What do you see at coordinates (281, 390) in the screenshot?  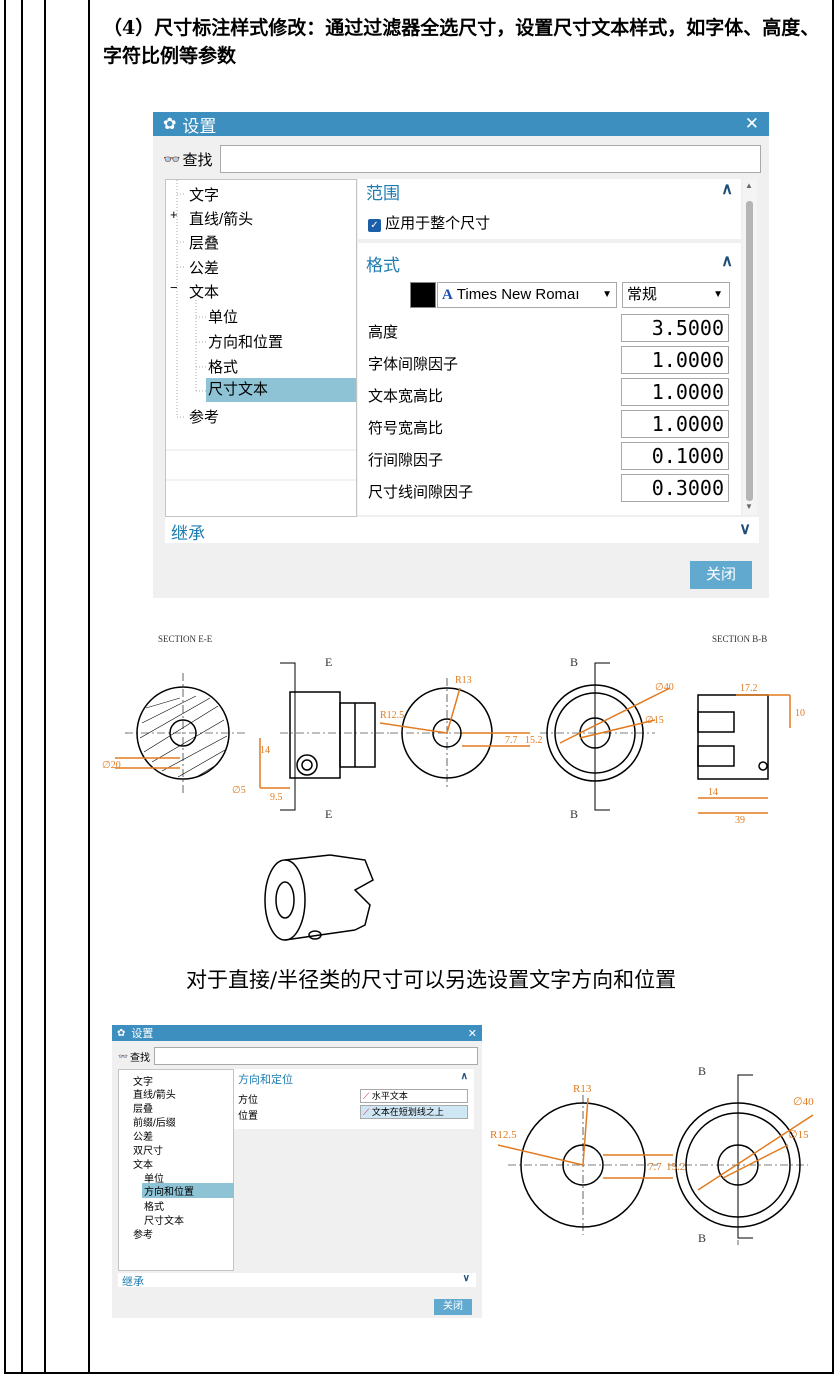 I see `tree-item-dimension-text: 尺寸文本` at bounding box center [281, 390].